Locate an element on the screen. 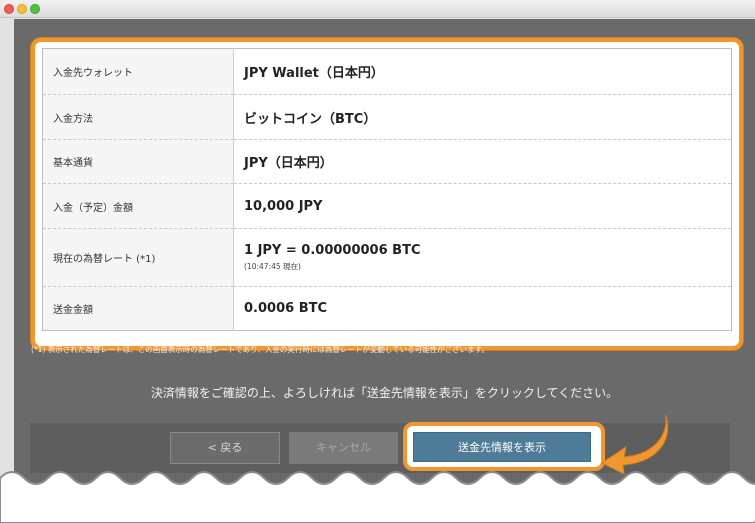  exchange-rate-value: 1 JPY = 0.00000006 BTC is located at coordinates (332, 250).